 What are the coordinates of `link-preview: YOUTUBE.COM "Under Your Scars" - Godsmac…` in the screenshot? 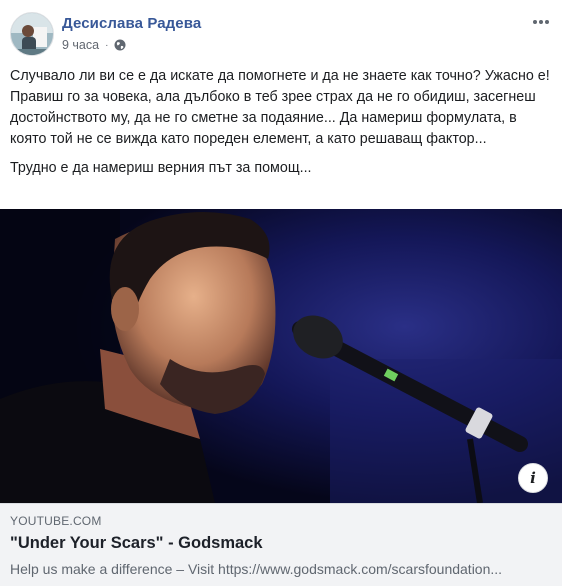 It's located at (281, 544).